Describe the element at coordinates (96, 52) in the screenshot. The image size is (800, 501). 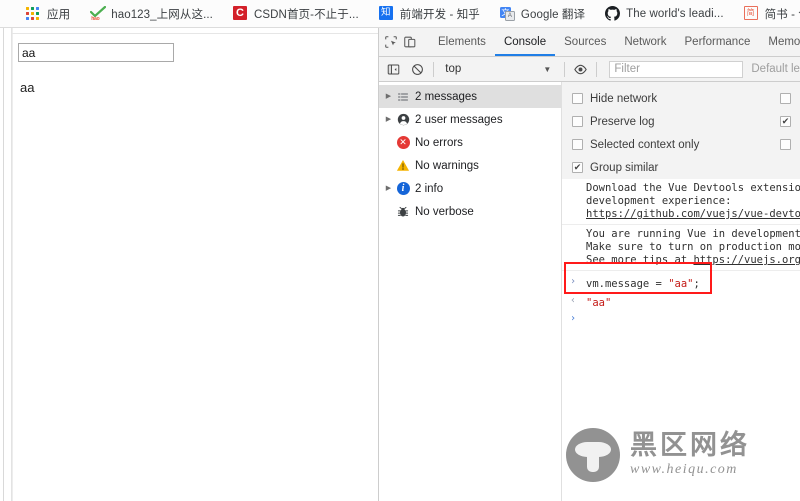
I see `message-input` at that location.